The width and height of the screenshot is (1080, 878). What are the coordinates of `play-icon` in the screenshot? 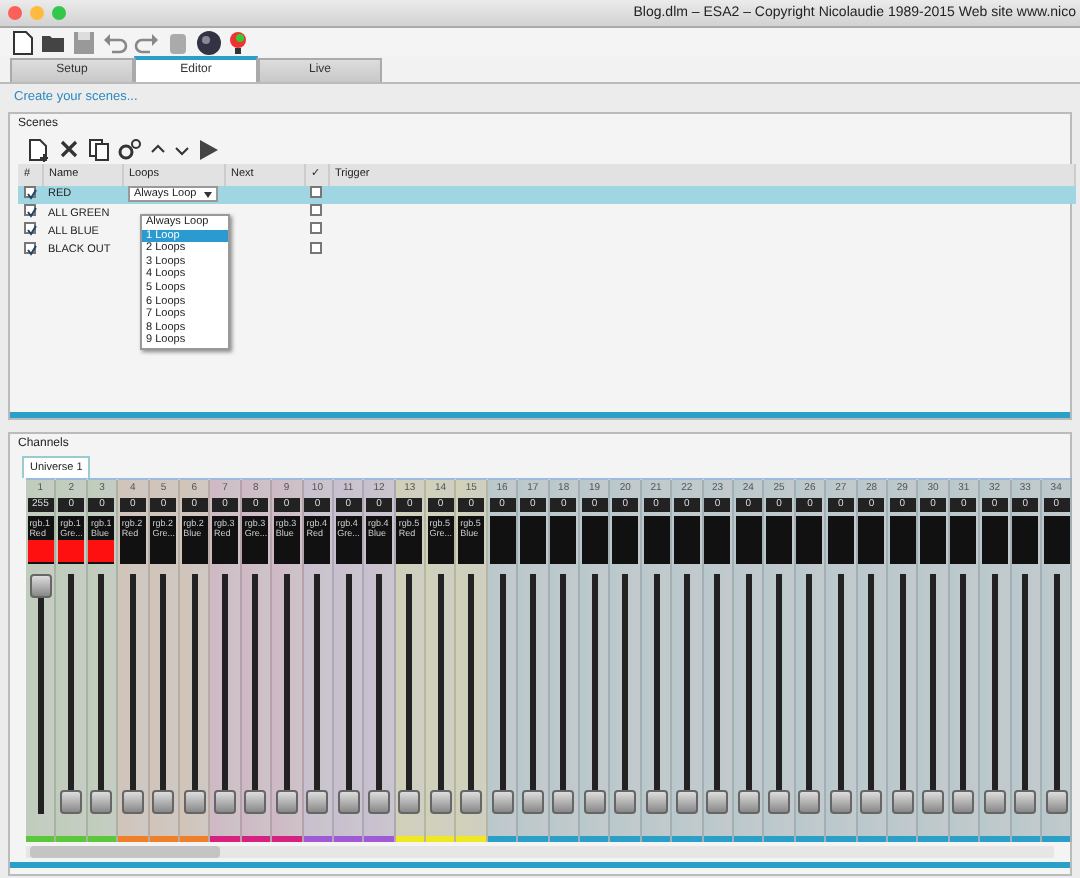 It's located at (209, 149).